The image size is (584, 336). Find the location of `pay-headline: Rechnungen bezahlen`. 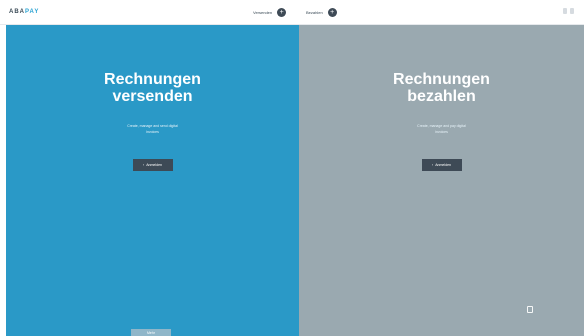

pay-headline: Rechnungen bezahlen is located at coordinates (441, 88).